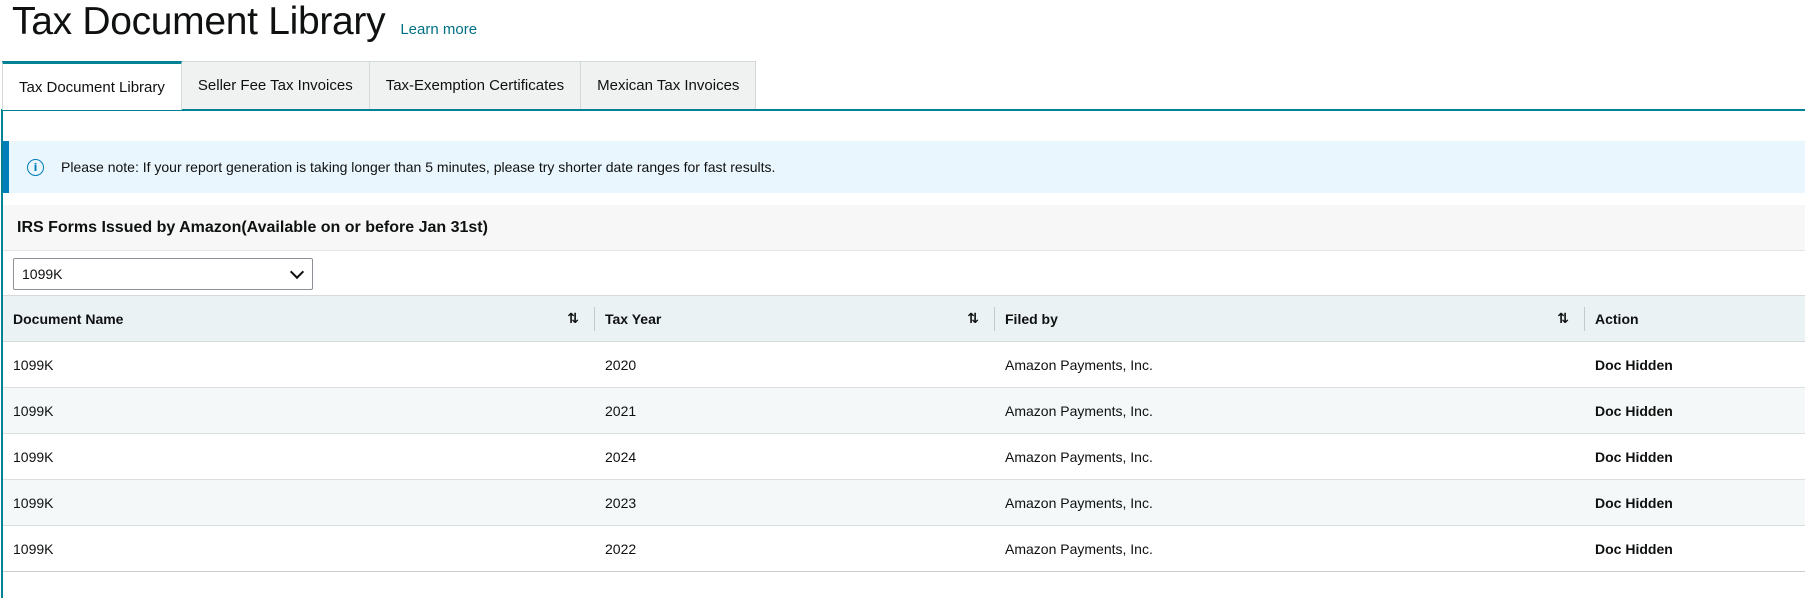 This screenshot has width=1805, height=598. Describe the element at coordinates (438, 29) in the screenshot. I see `learn-more-link: Learn more` at that location.